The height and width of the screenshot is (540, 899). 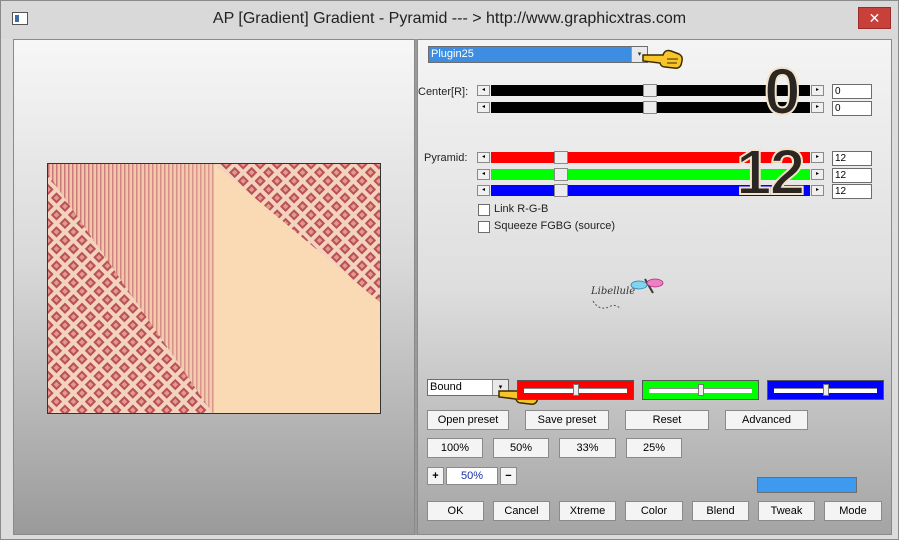 I want to click on center-value-1: 0, so click(x=852, y=91).